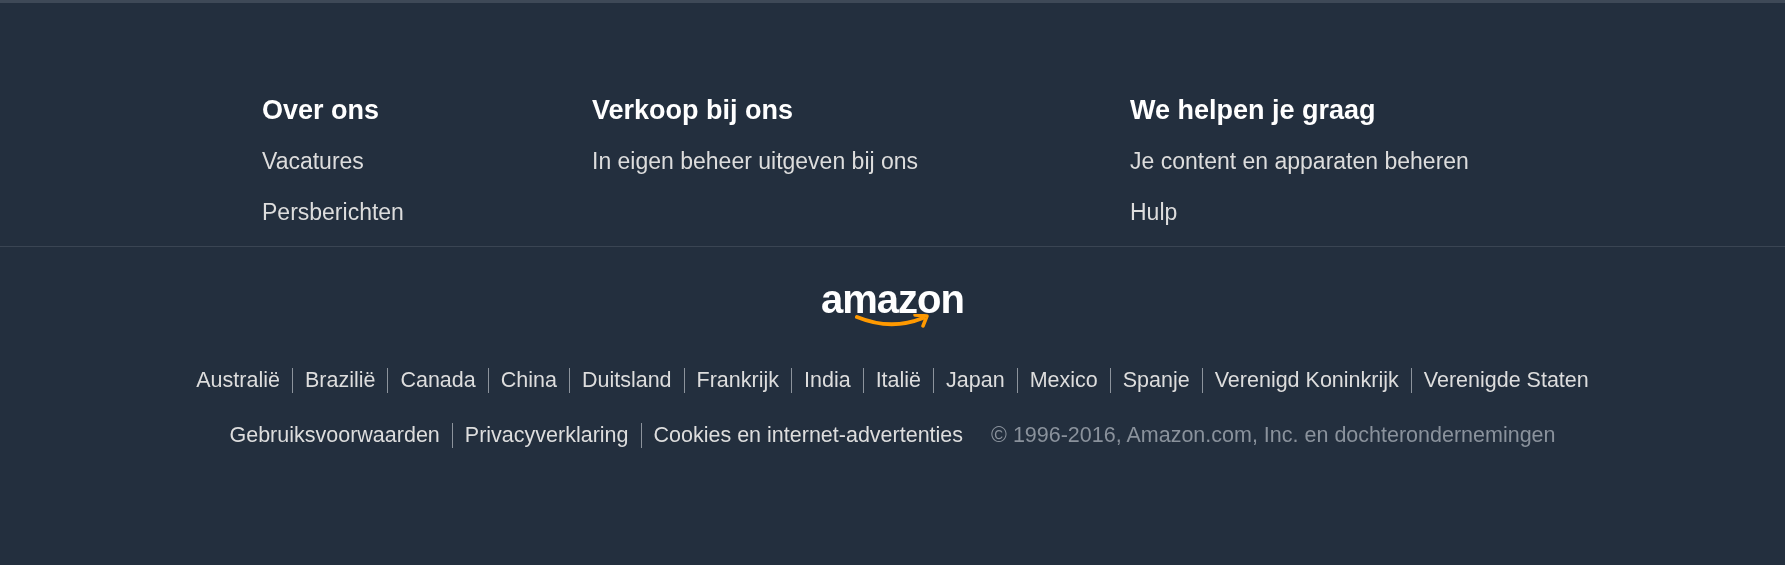 This screenshot has width=1785, height=565. Describe the element at coordinates (1299, 161) in the screenshot. I see `footer-link: Je content en apparaten beheren` at that location.